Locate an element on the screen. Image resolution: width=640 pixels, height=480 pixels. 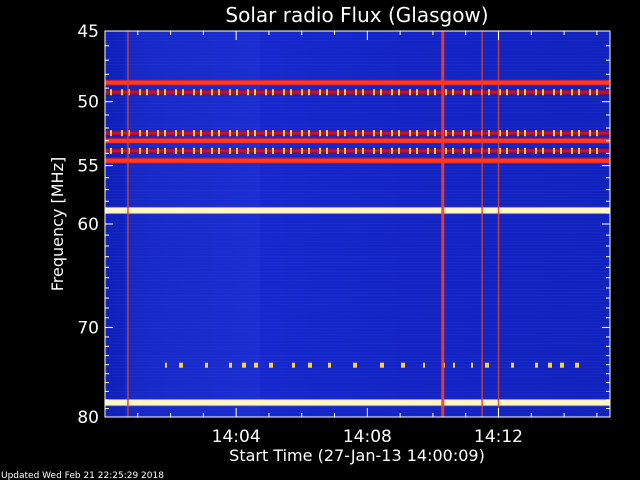
y-tick-label: 60 is located at coordinates (88, 225).